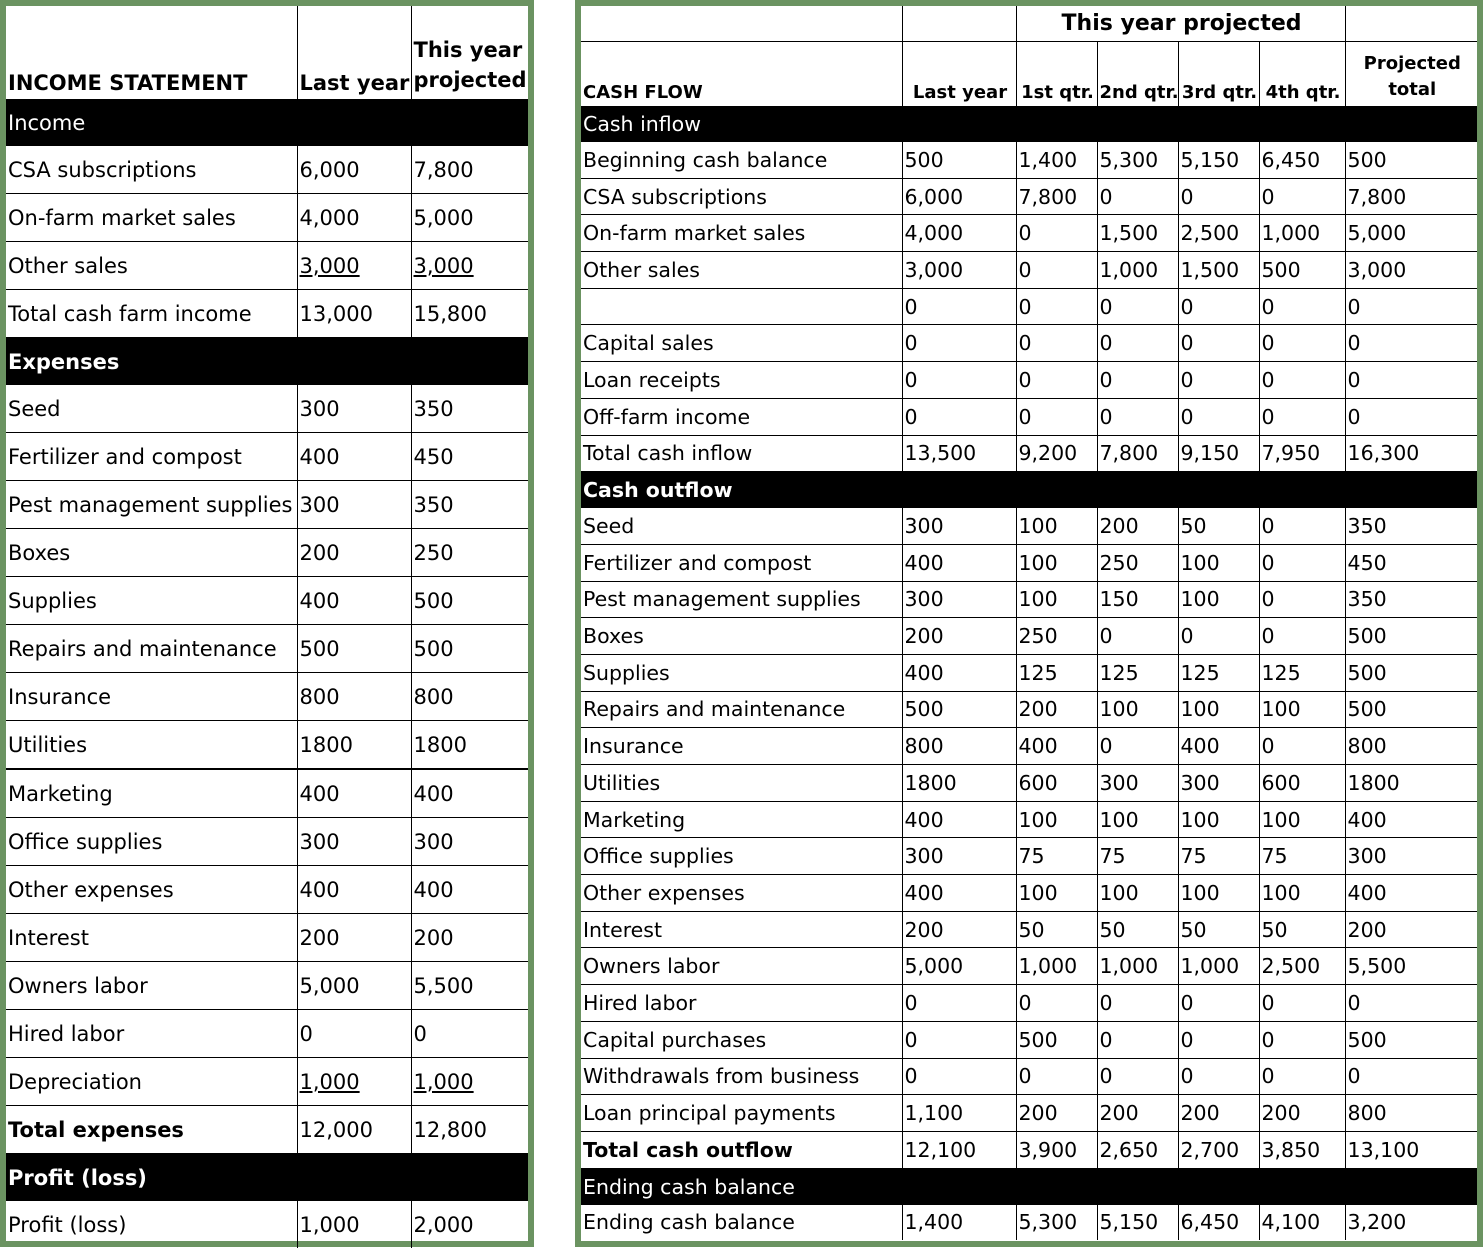 Image resolution: width=1483 pixels, height=1248 pixels. What do you see at coordinates (469, 937) in the screenshot?
I see `value-projected: 200` at bounding box center [469, 937].